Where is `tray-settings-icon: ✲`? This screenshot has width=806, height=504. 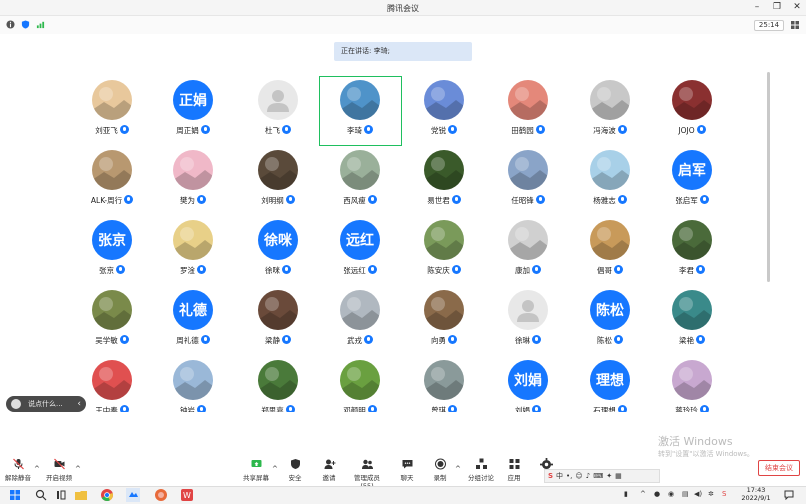
tray-settings-icon: ✲ is located at coordinates (711, 494).